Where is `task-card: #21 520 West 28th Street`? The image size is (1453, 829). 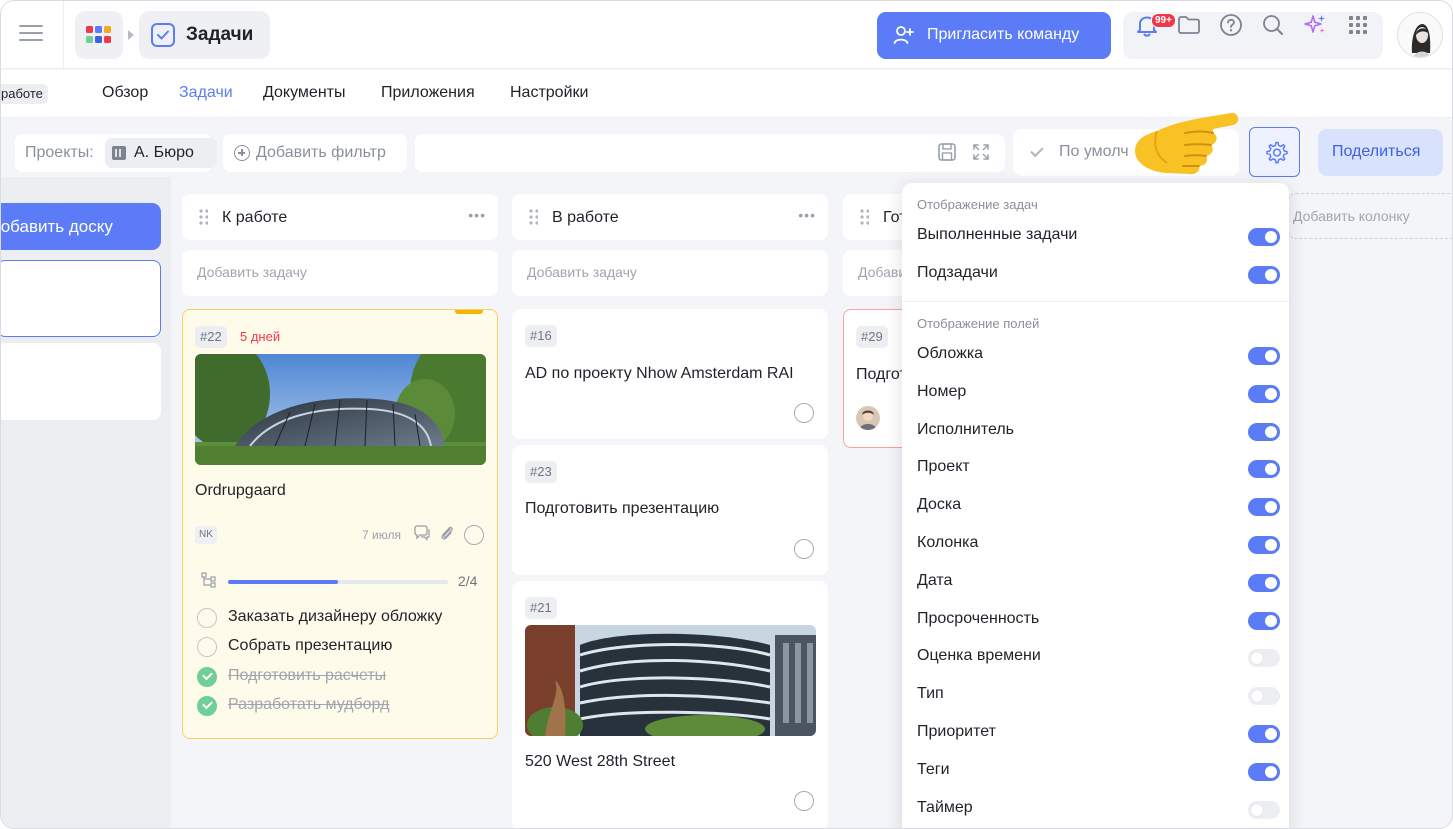 task-card: #21 520 West 28th Street is located at coordinates (670, 704).